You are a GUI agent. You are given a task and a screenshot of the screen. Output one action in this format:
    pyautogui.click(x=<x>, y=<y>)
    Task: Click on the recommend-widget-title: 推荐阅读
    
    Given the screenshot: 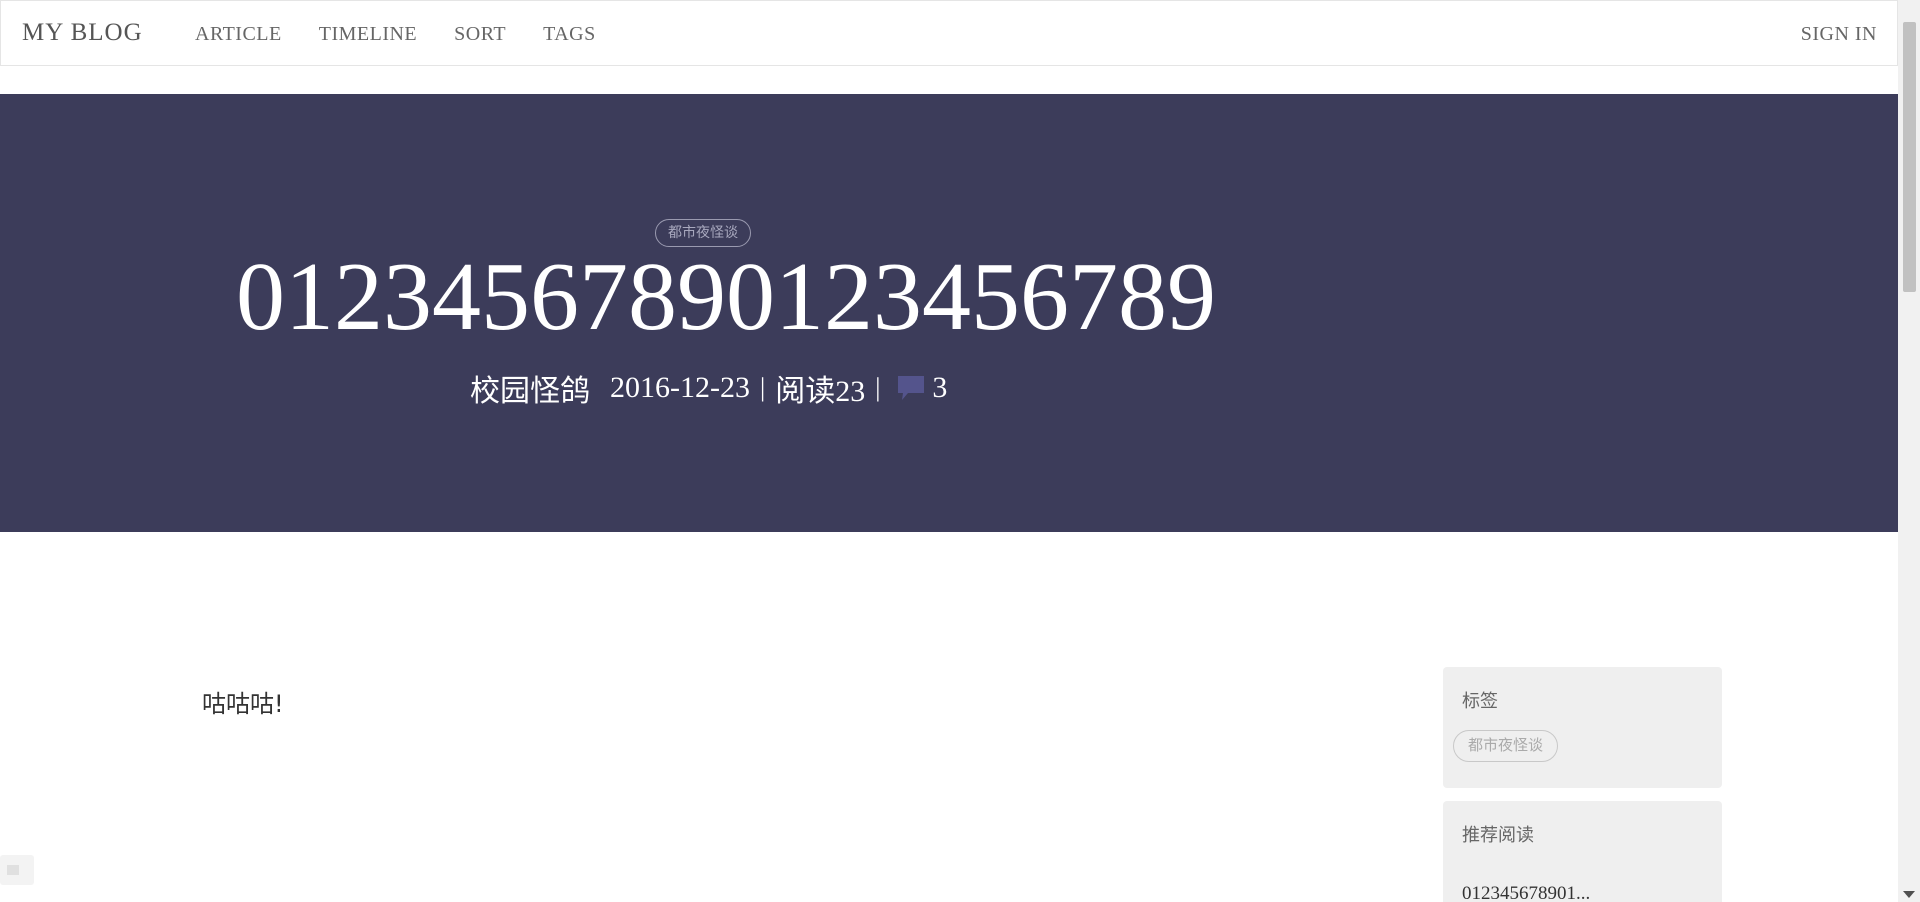 What is the action you would take?
    pyautogui.click(x=1498, y=835)
    